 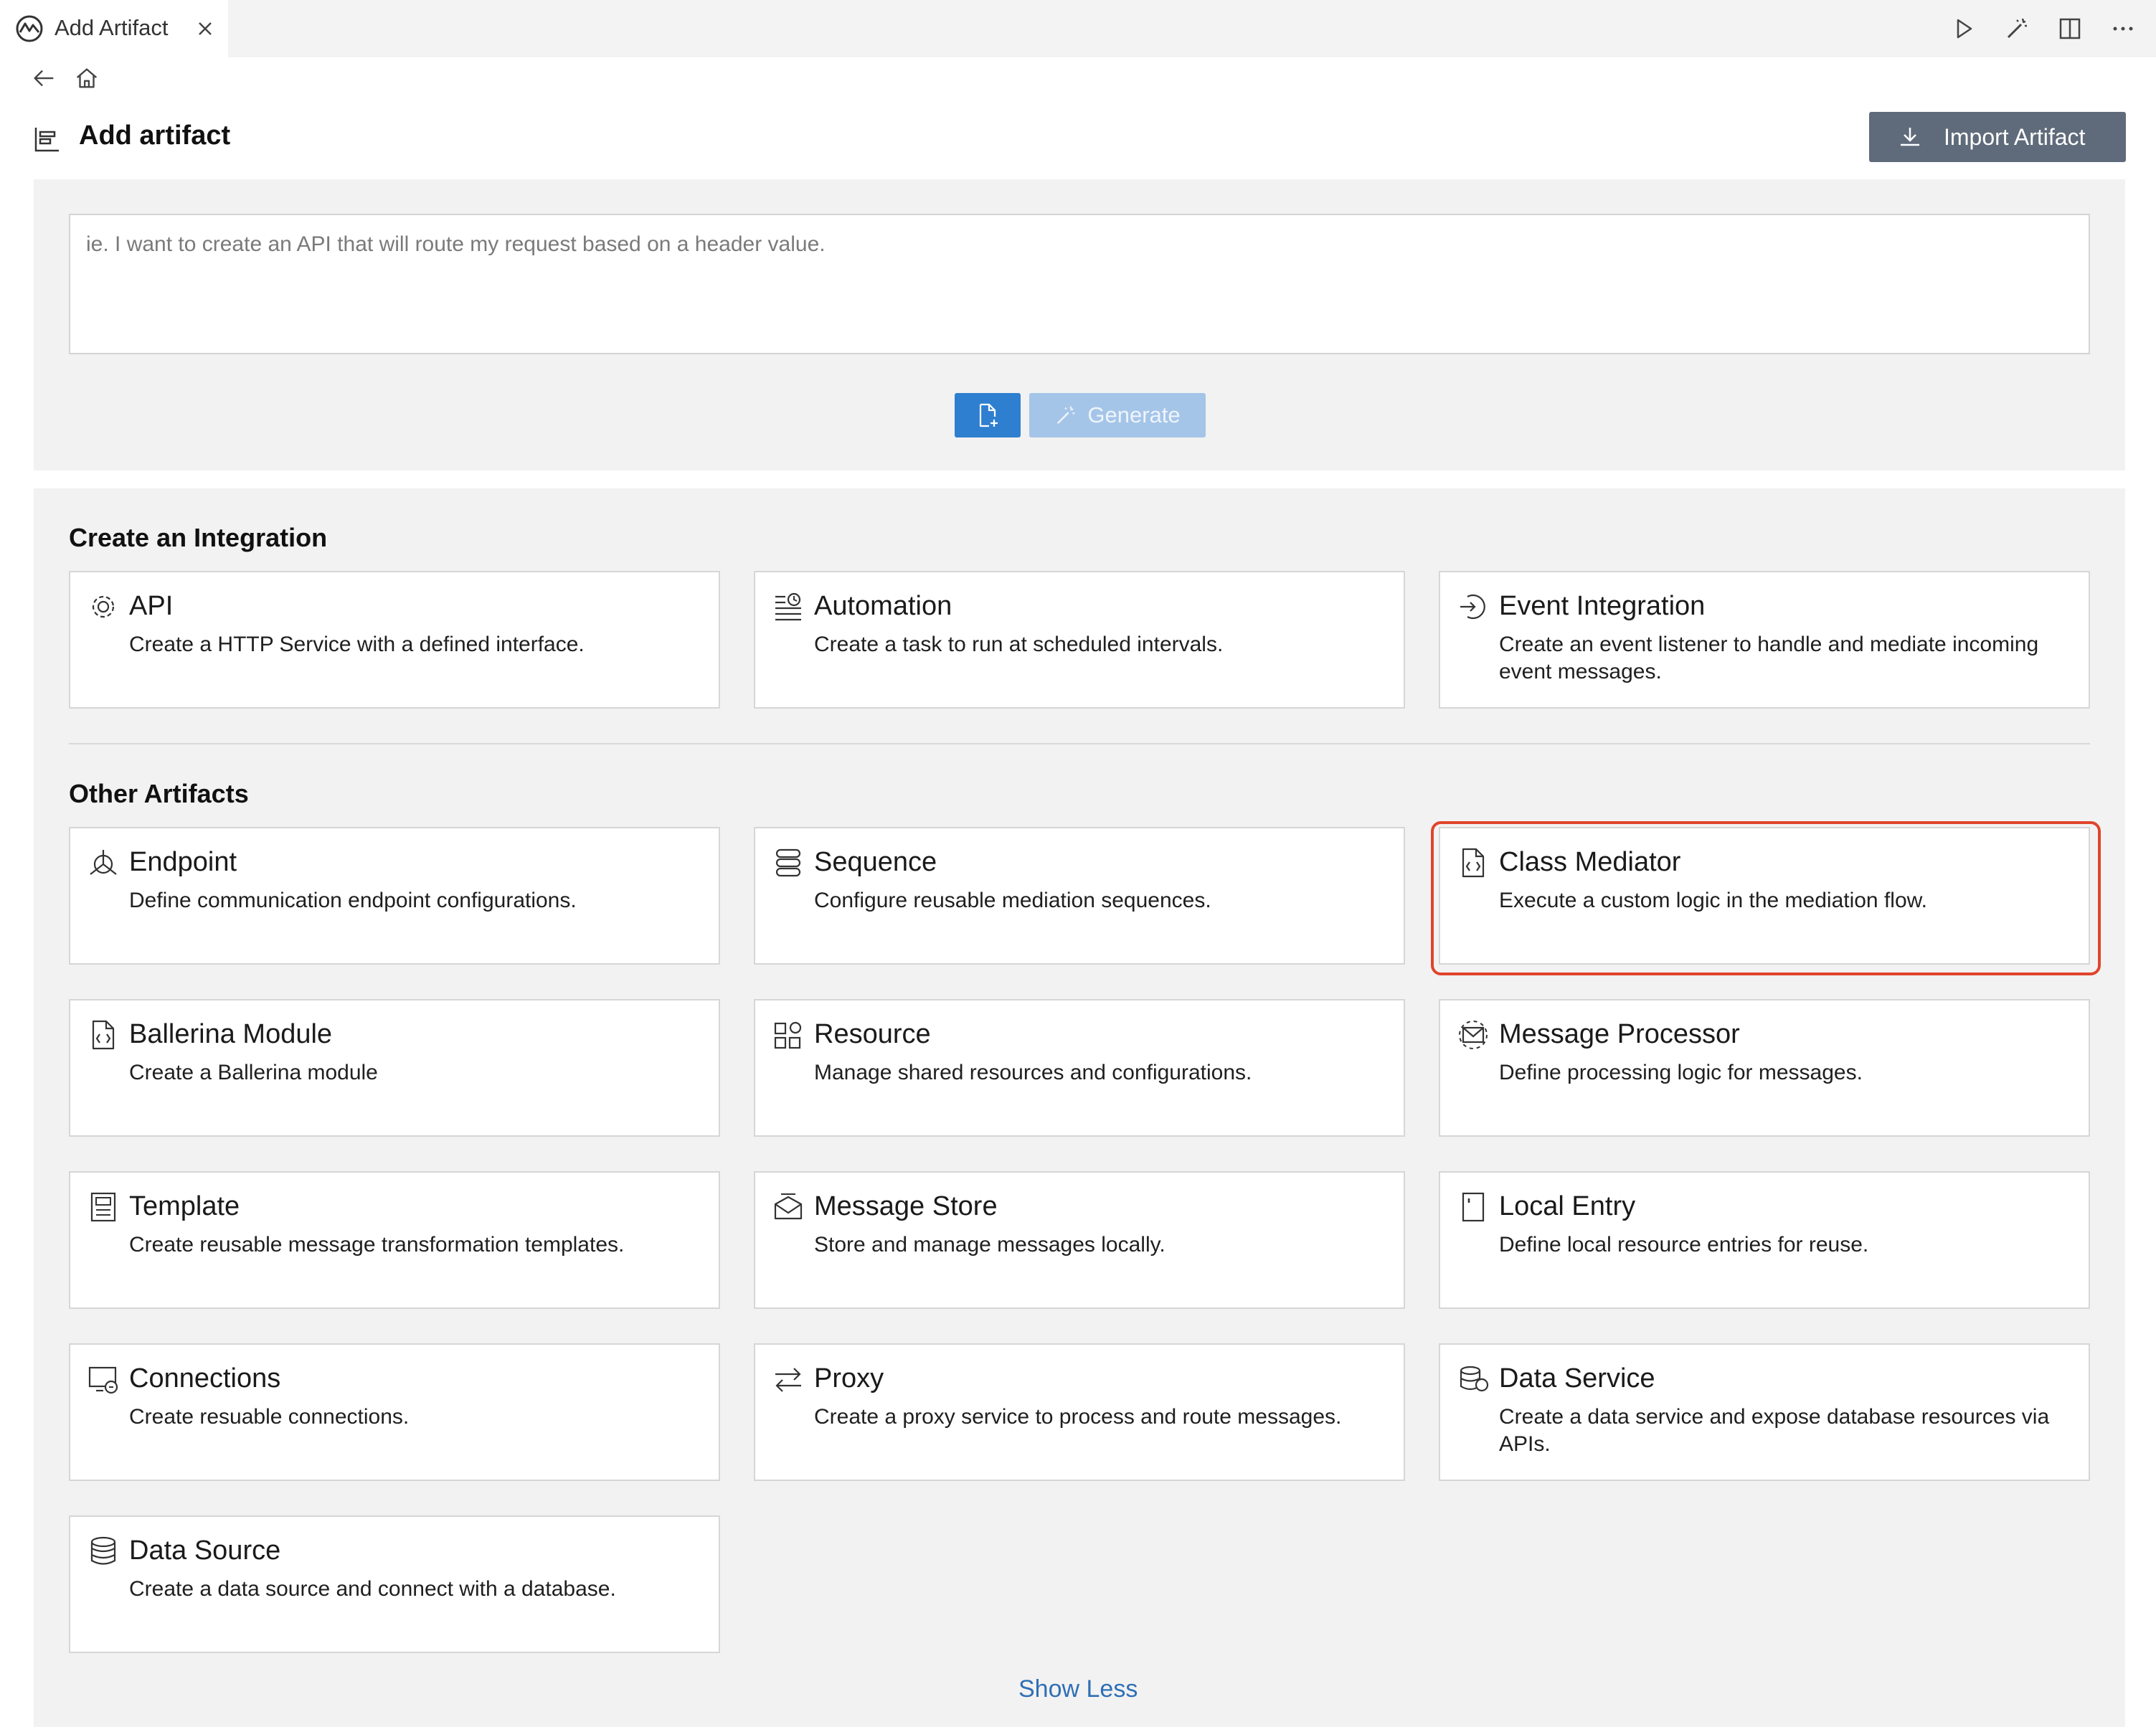 What do you see at coordinates (788, 607) in the screenshot?
I see `clock-list-icon` at bounding box center [788, 607].